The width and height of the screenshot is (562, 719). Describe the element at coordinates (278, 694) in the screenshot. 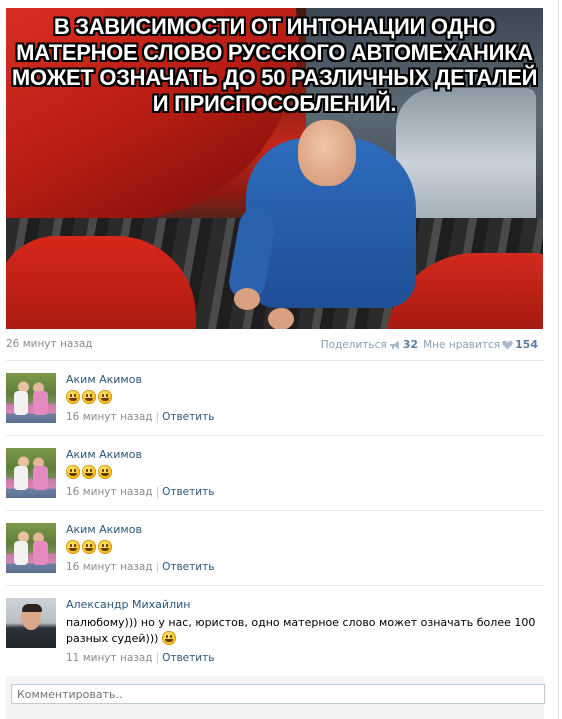

I see `comment-input` at that location.